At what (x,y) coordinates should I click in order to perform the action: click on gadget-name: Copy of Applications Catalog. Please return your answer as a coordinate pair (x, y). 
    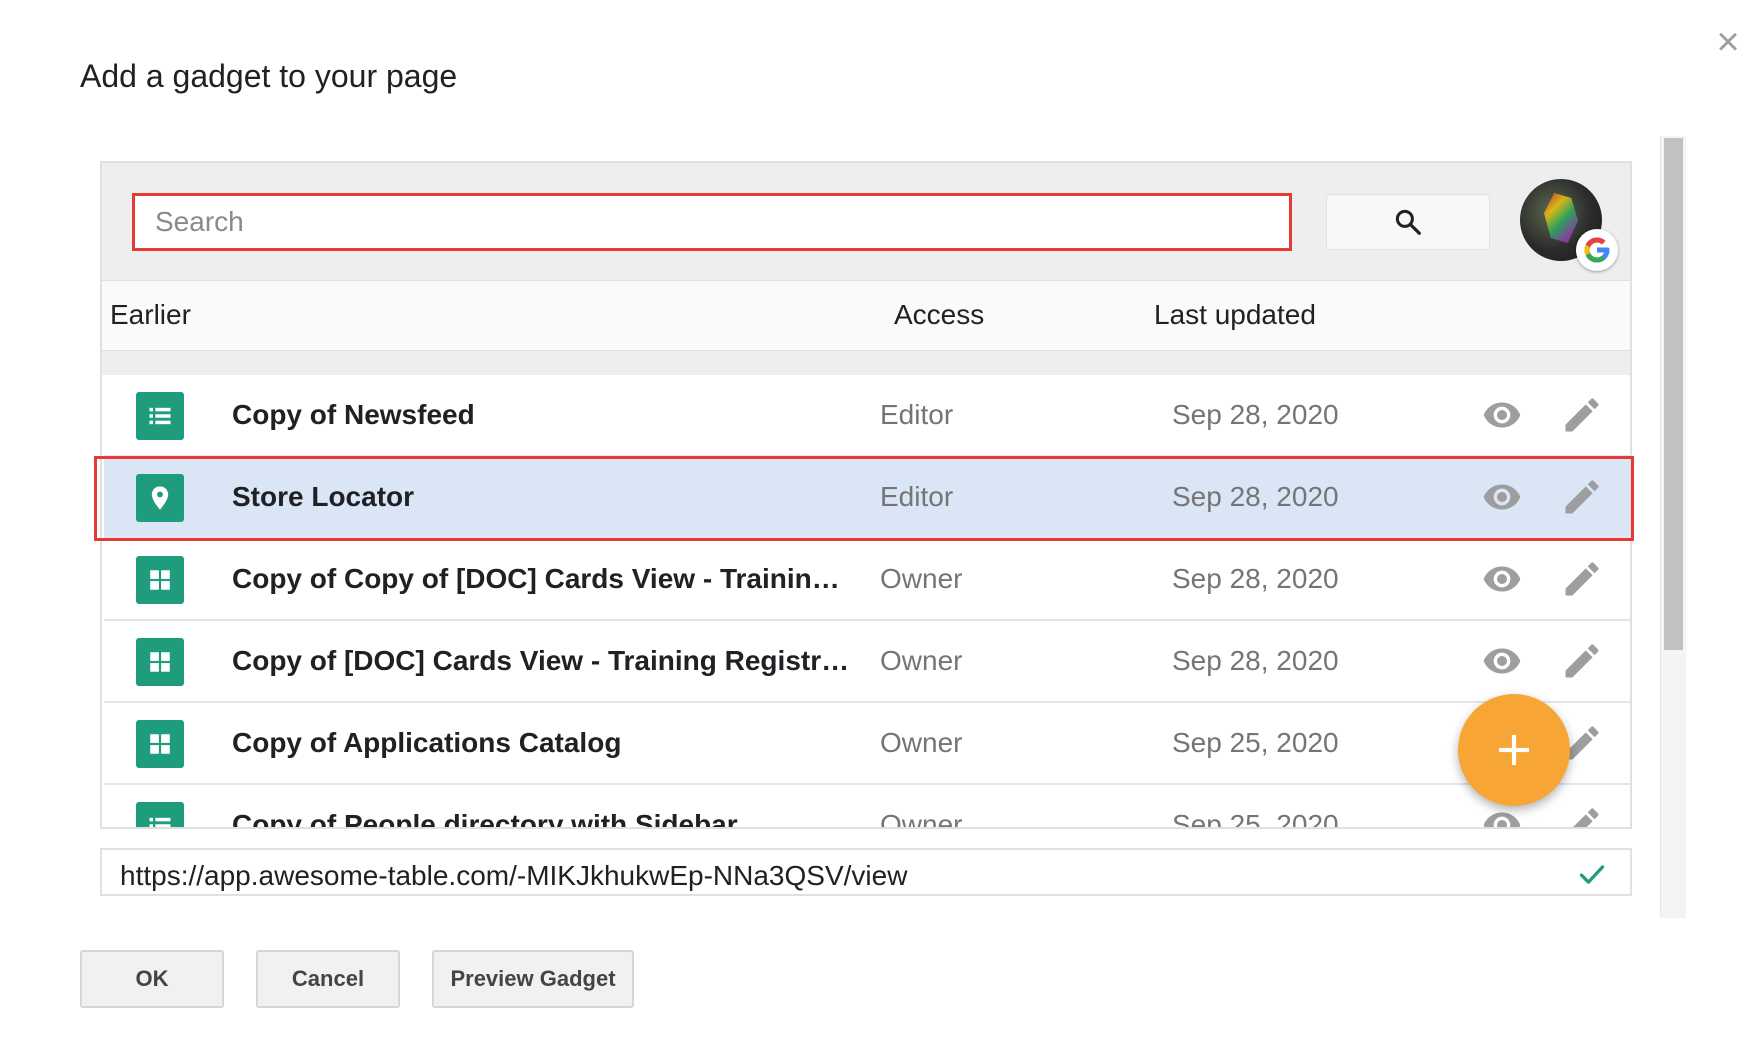
    Looking at the image, I should click on (427, 742).